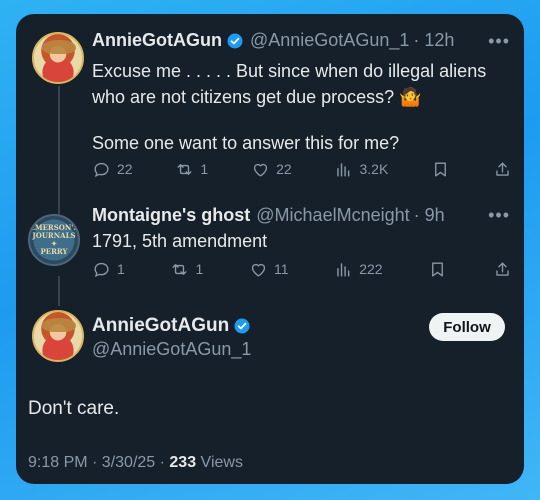 This screenshot has height=500, width=540. Describe the element at coordinates (371, 269) in the screenshot. I see `views-count: 222` at that location.